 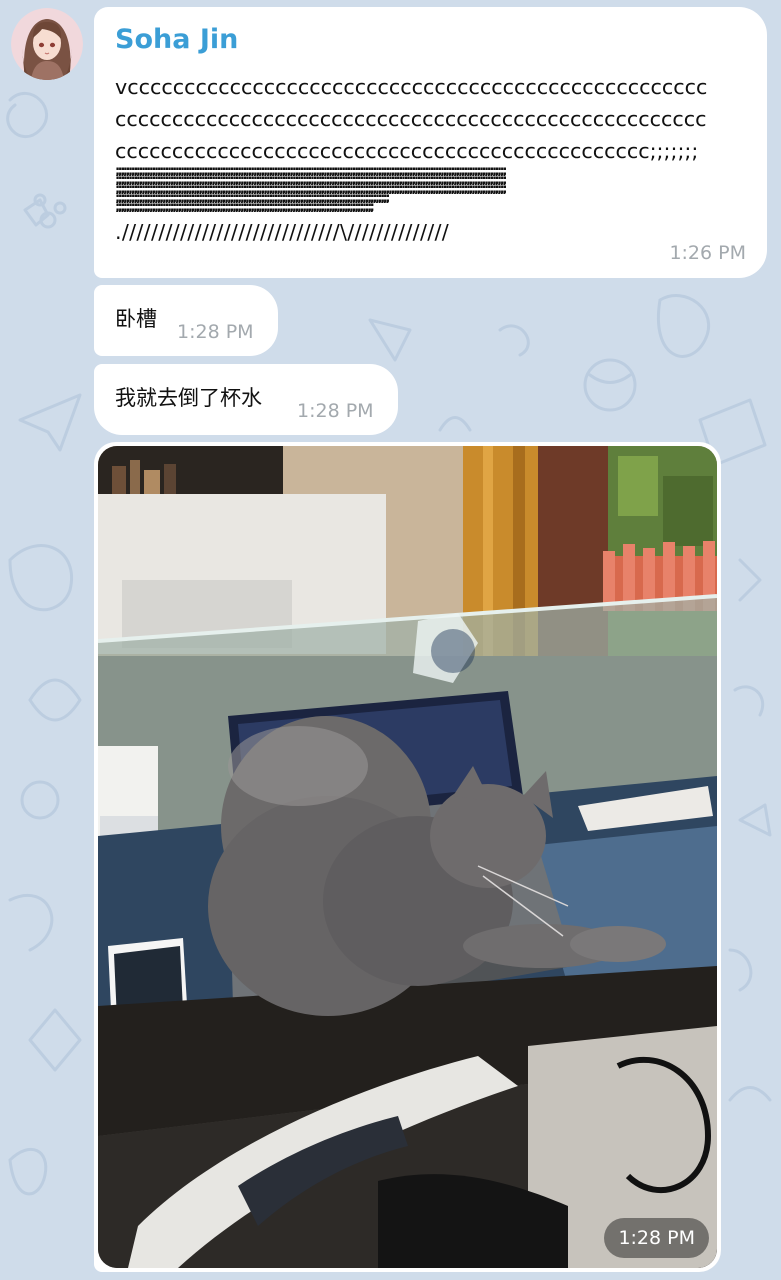 What do you see at coordinates (186, 320) in the screenshot?
I see `message-bubble: 卧槽 1:28 PM` at bounding box center [186, 320].